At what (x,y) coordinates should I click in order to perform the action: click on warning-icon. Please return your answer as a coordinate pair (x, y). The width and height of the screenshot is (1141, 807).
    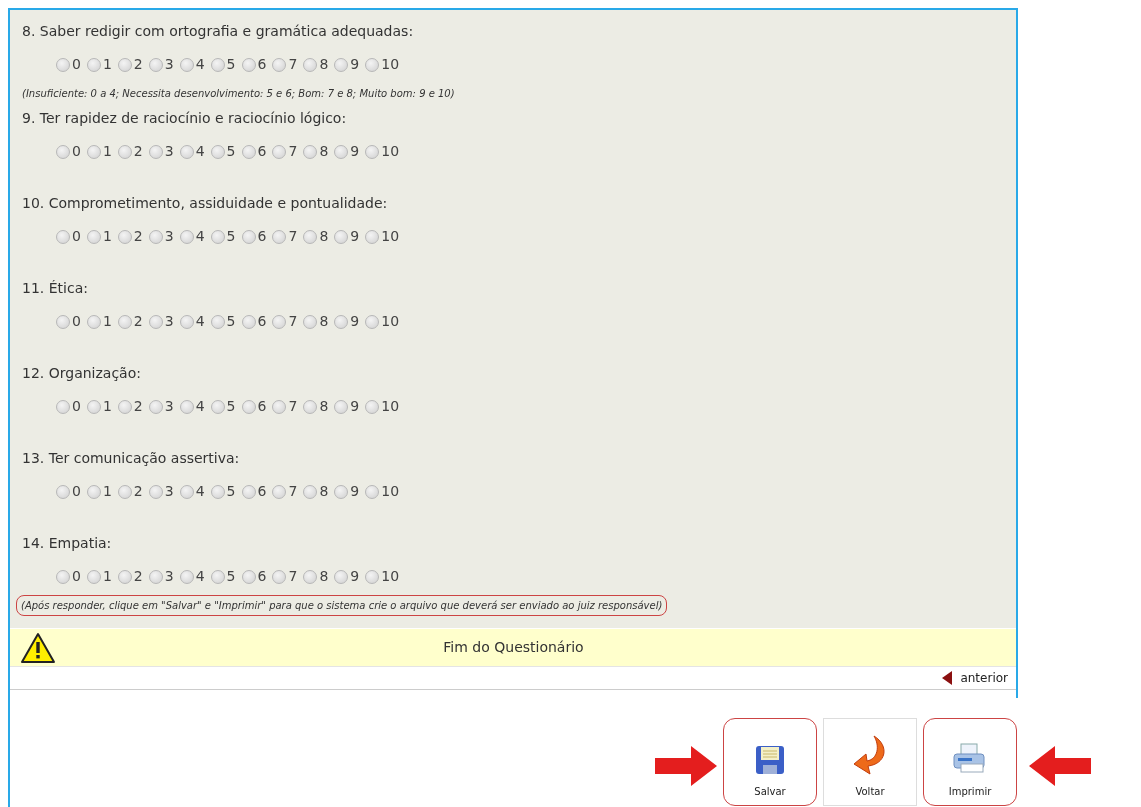
    Looking at the image, I should click on (38, 647).